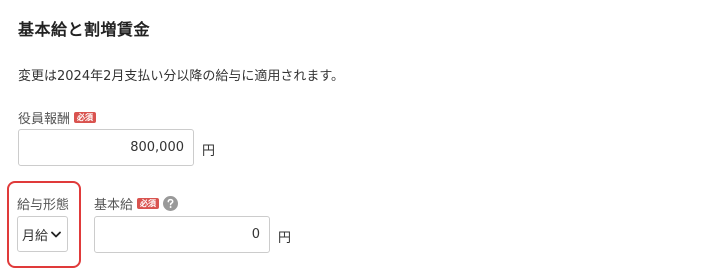 This screenshot has width=712, height=277. Describe the element at coordinates (171, 203) in the screenshot. I see `question-circle-icon` at that location.